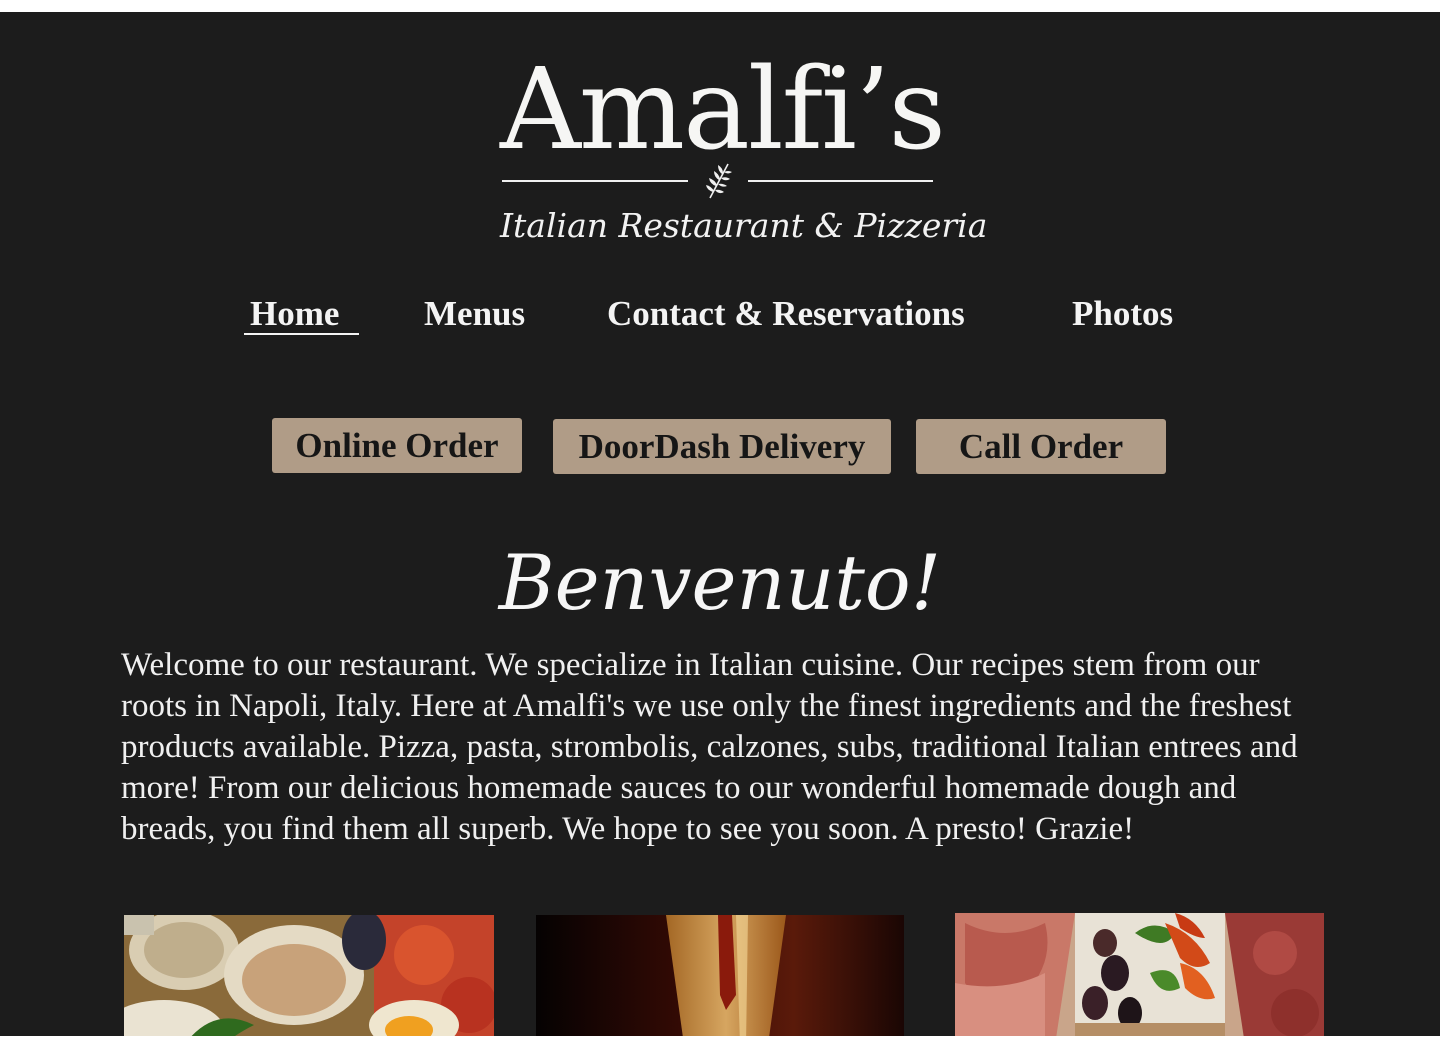 The image size is (1448, 1052). Describe the element at coordinates (840, 181) in the screenshot. I see `logo-divider-right` at that location.